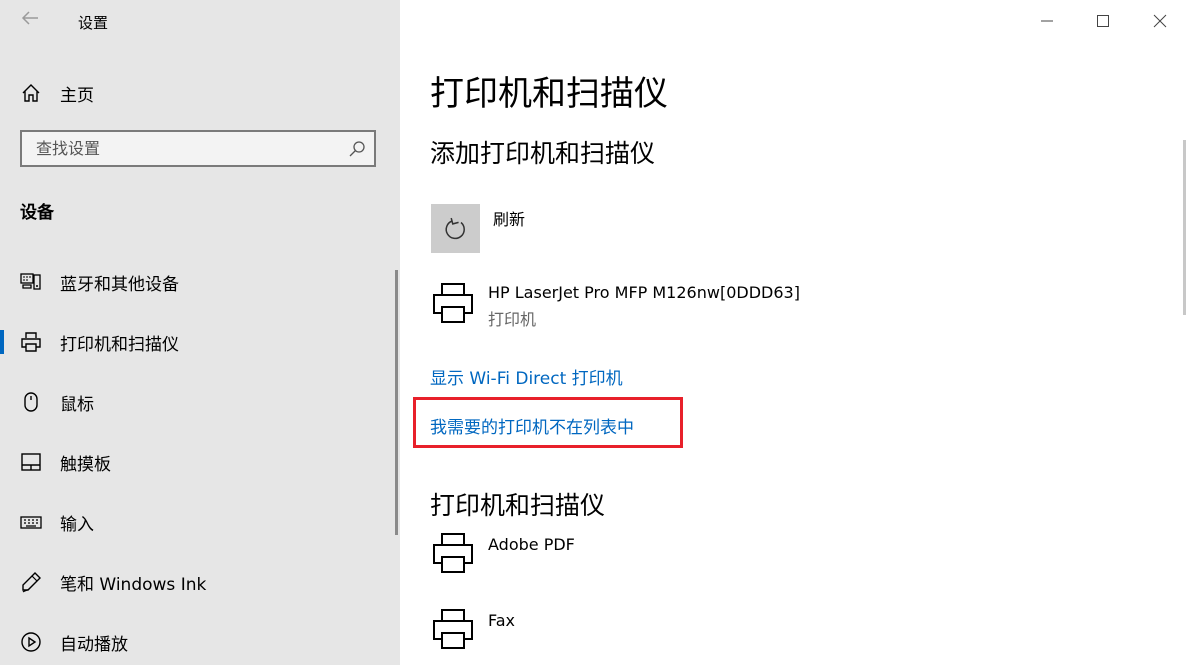 The width and height of the screenshot is (1190, 672). I want to click on found-printer-type: 打印机, so click(512, 319).